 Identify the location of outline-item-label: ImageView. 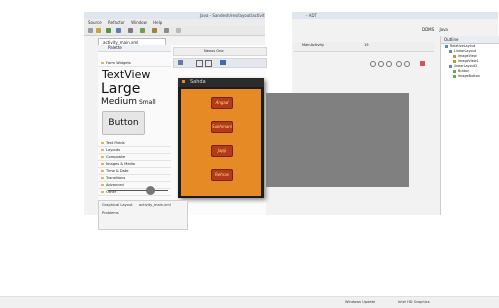
(467, 56).